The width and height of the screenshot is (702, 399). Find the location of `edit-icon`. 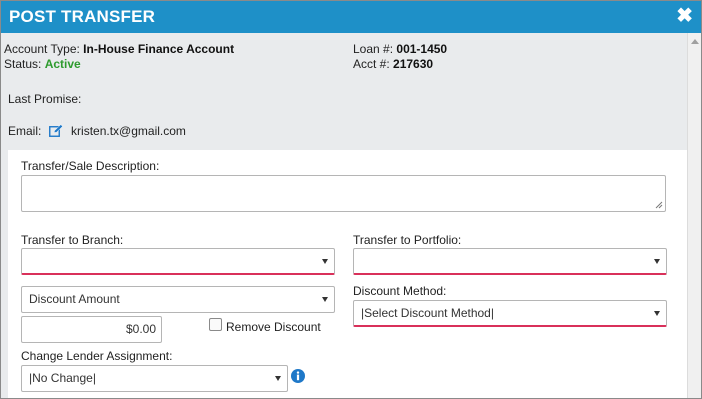

edit-icon is located at coordinates (56, 132).